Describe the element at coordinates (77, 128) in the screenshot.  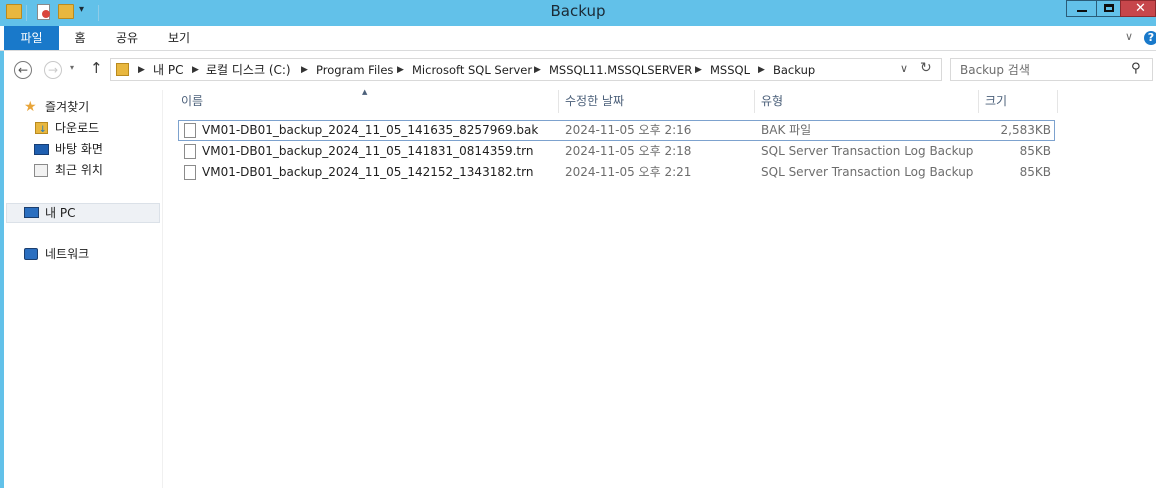
I see `nav-downloads: 다운로드` at that location.